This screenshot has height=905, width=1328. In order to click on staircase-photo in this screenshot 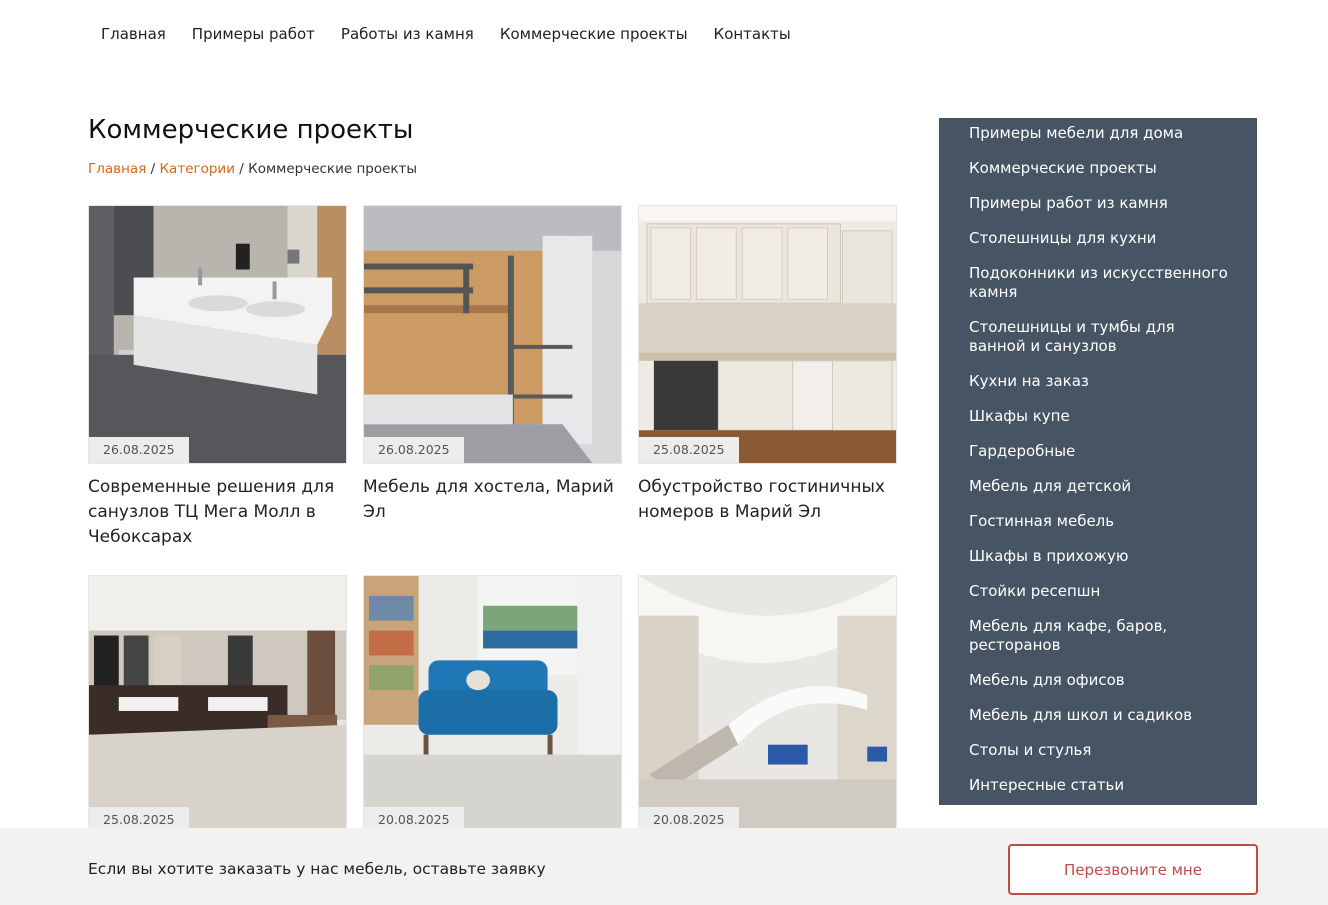, I will do `click(767, 704)`.